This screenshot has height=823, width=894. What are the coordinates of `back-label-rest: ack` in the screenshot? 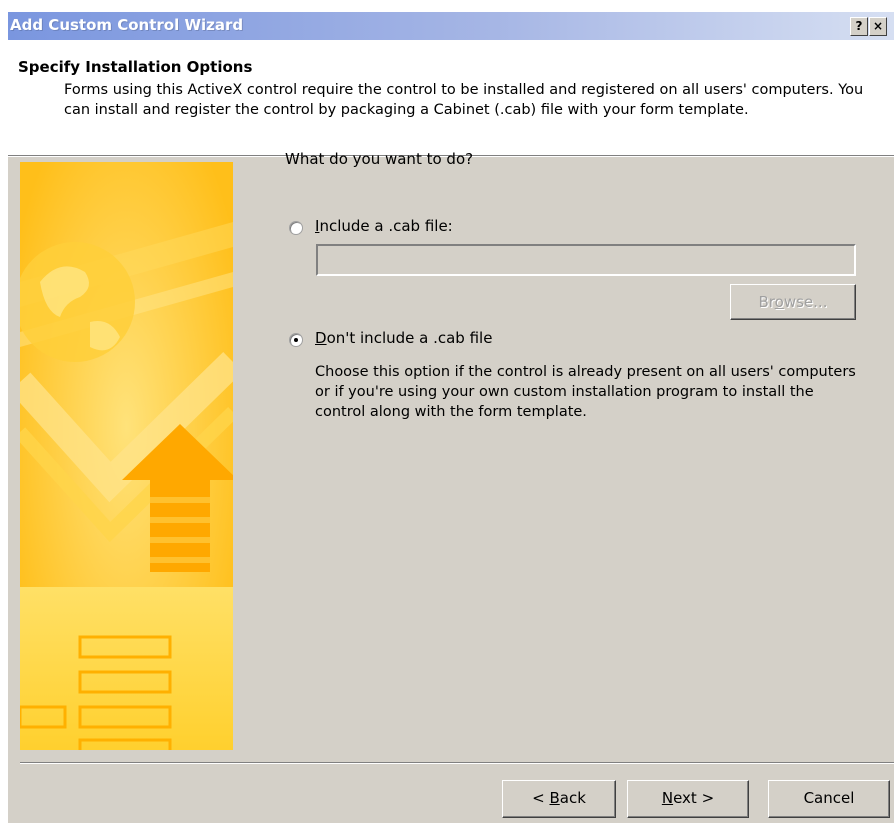 It's located at (572, 798).